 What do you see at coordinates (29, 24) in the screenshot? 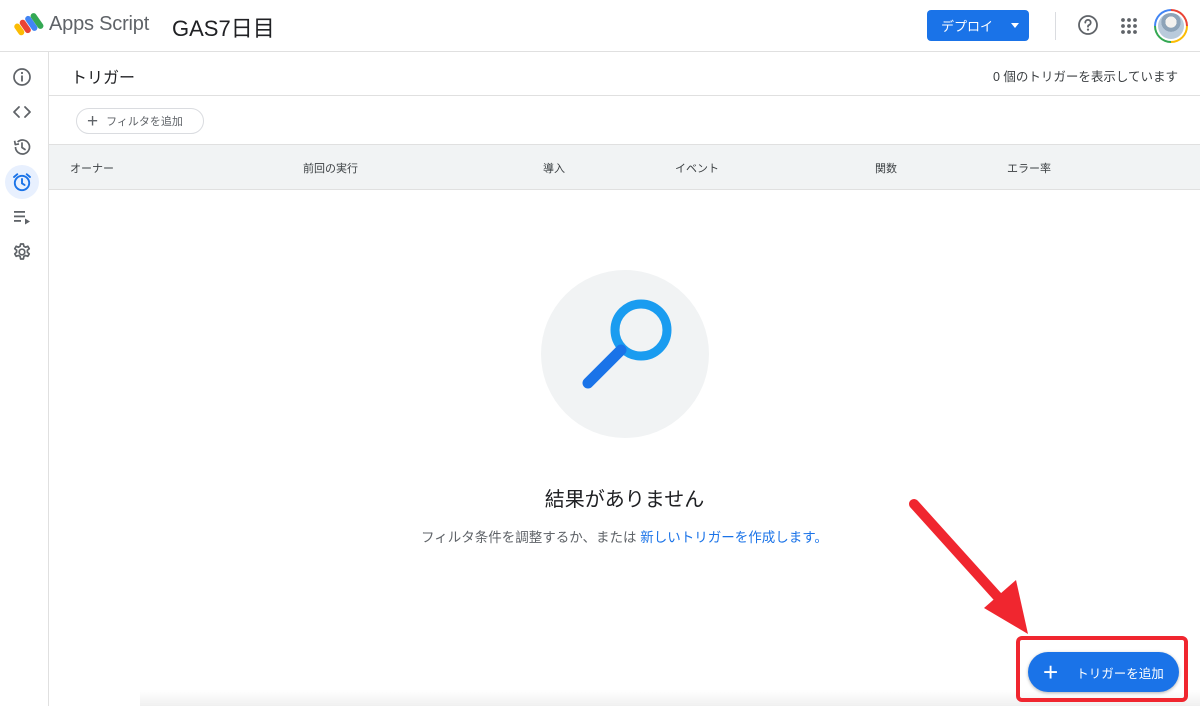
I see `apps-script-logo` at bounding box center [29, 24].